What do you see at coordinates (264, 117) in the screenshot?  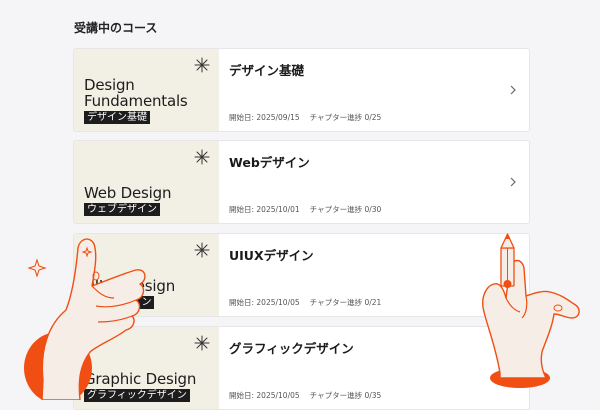 I see `course-start-date: 開始日: 2025/09/15` at bounding box center [264, 117].